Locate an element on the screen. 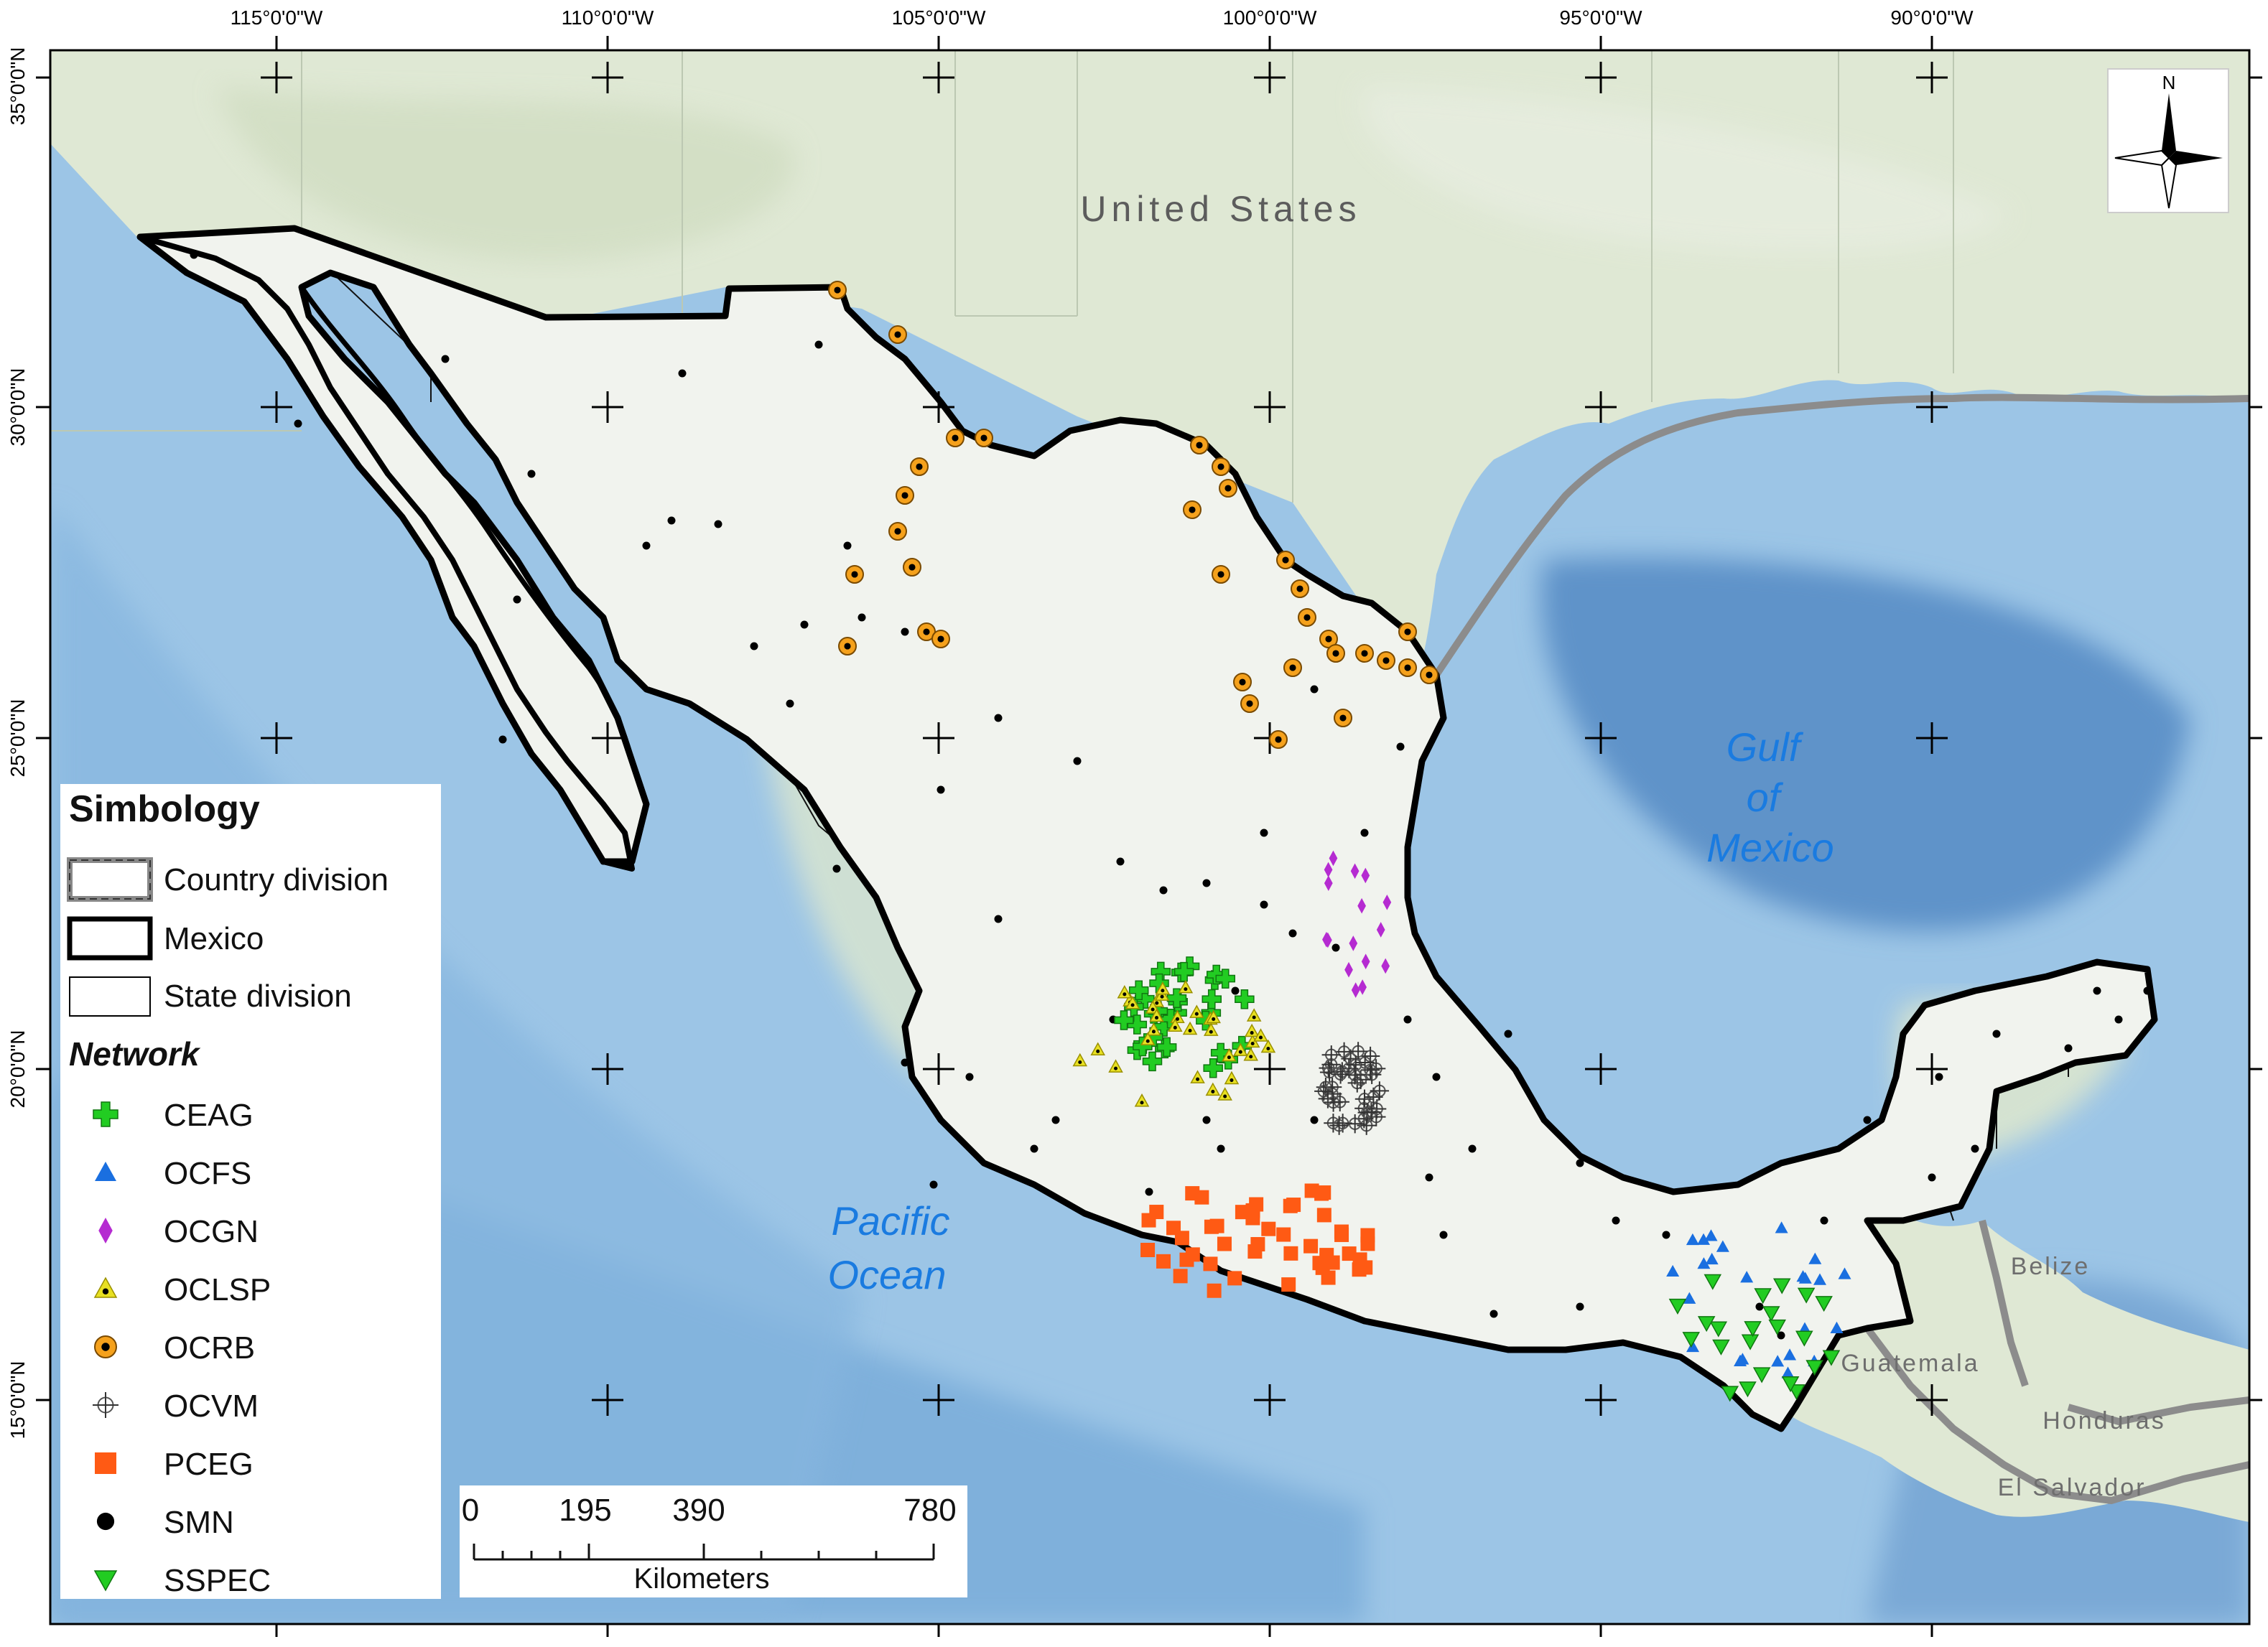 The width and height of the screenshot is (2268, 1647). legend-label-smn: SMN is located at coordinates (199, 1522).